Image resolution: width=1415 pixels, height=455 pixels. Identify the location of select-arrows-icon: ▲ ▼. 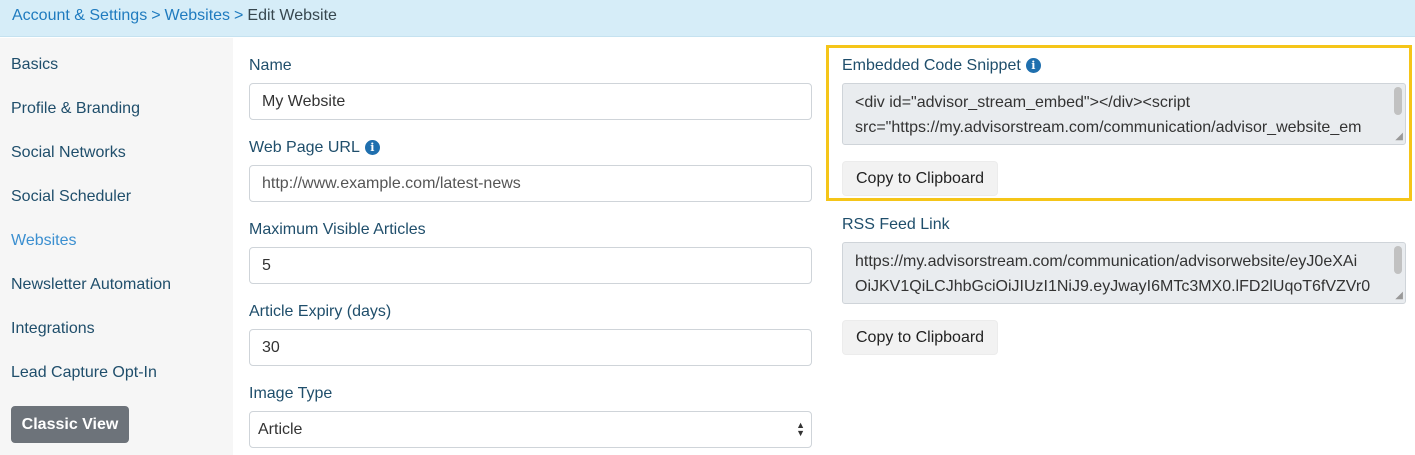
(800, 429).